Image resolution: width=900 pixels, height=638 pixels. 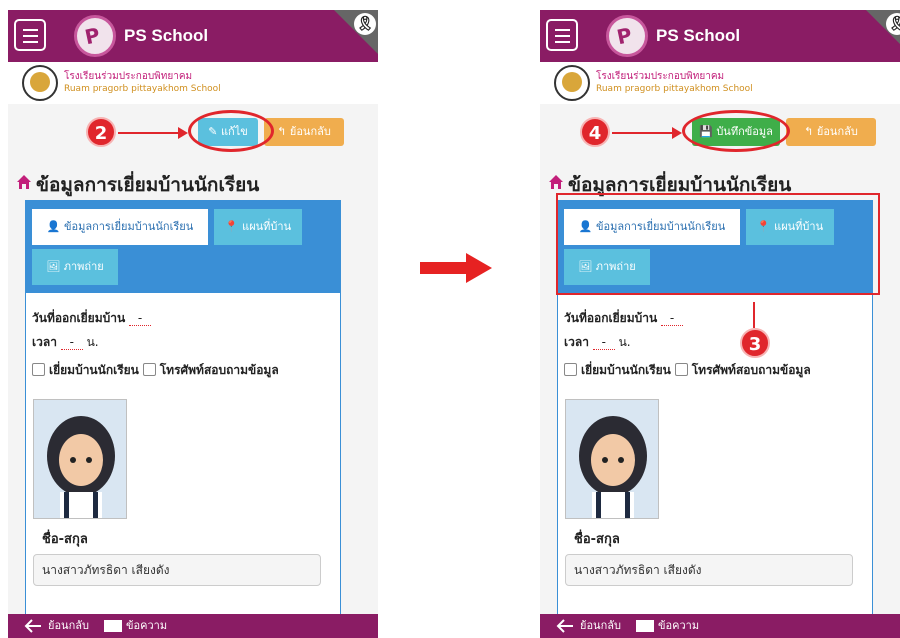 What do you see at coordinates (456, 268) in the screenshot?
I see `transition-arrow-icon` at bounding box center [456, 268].